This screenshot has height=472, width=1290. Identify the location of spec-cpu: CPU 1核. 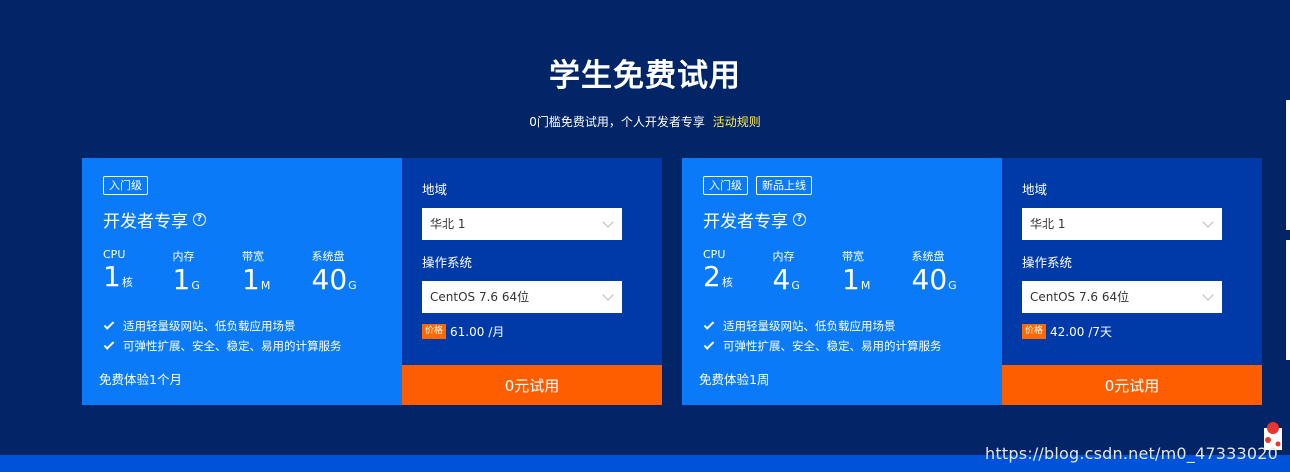
(138, 274).